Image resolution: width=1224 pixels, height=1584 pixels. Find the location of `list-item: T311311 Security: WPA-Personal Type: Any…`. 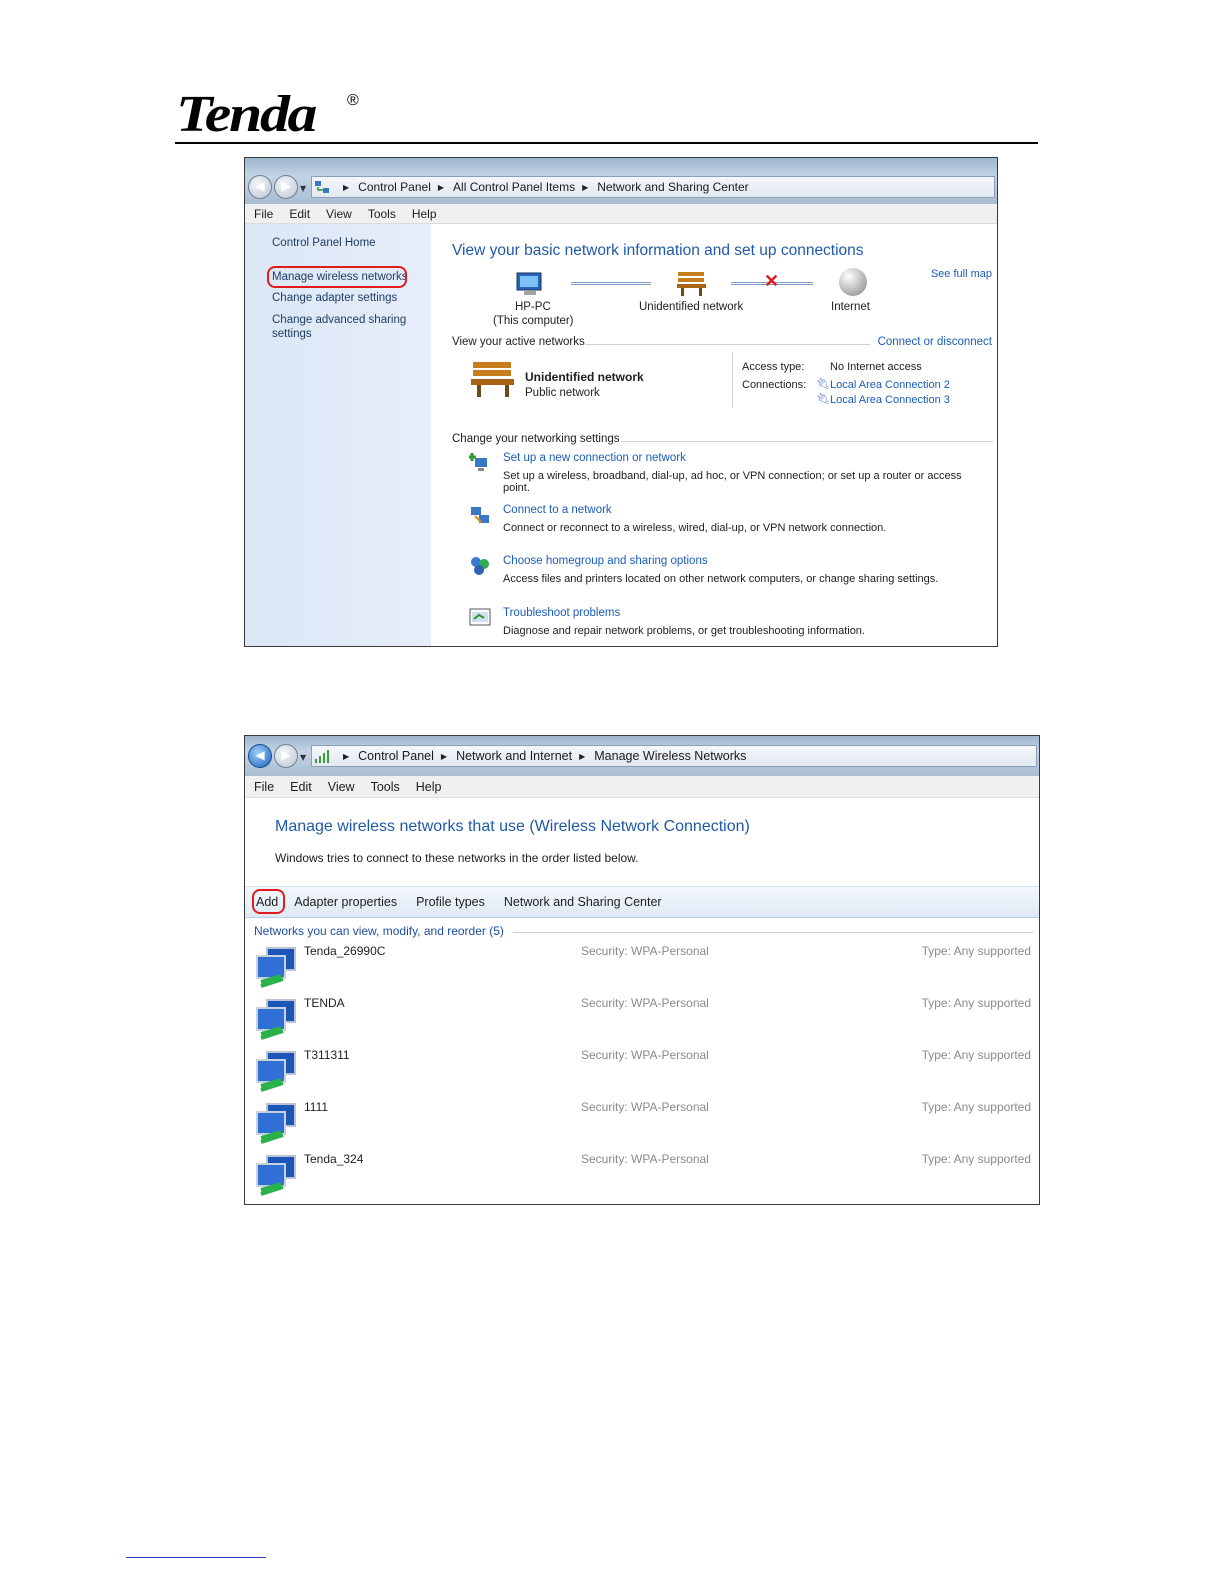

list-item: T311311 Security: WPA-Personal Type: Any… is located at coordinates (646, 1074).